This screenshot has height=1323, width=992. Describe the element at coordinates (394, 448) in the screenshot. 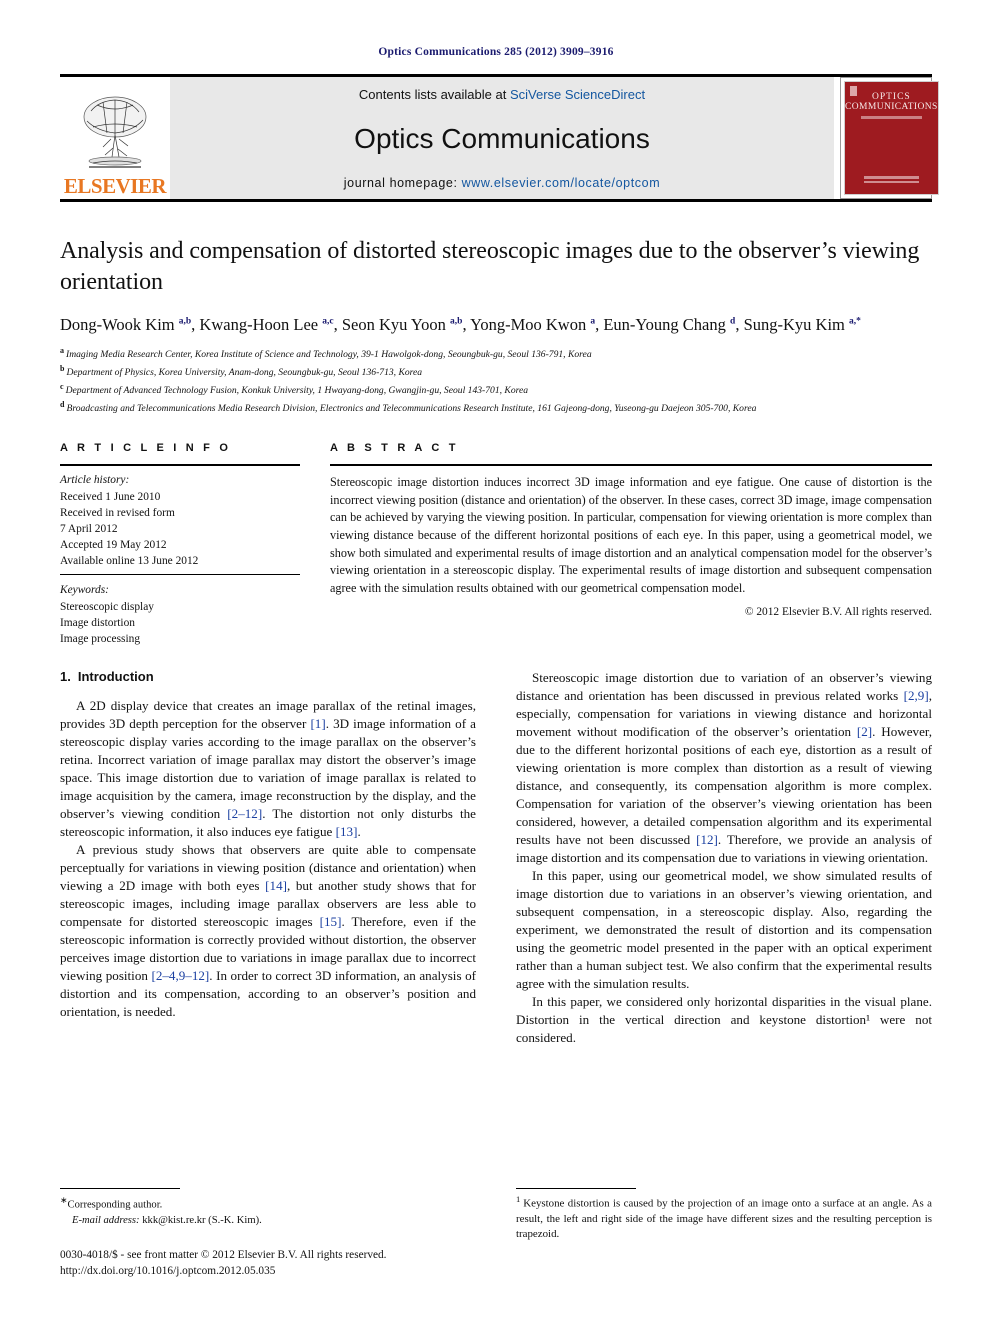

I see `abstract-heading: A B S T R A C T` at that location.